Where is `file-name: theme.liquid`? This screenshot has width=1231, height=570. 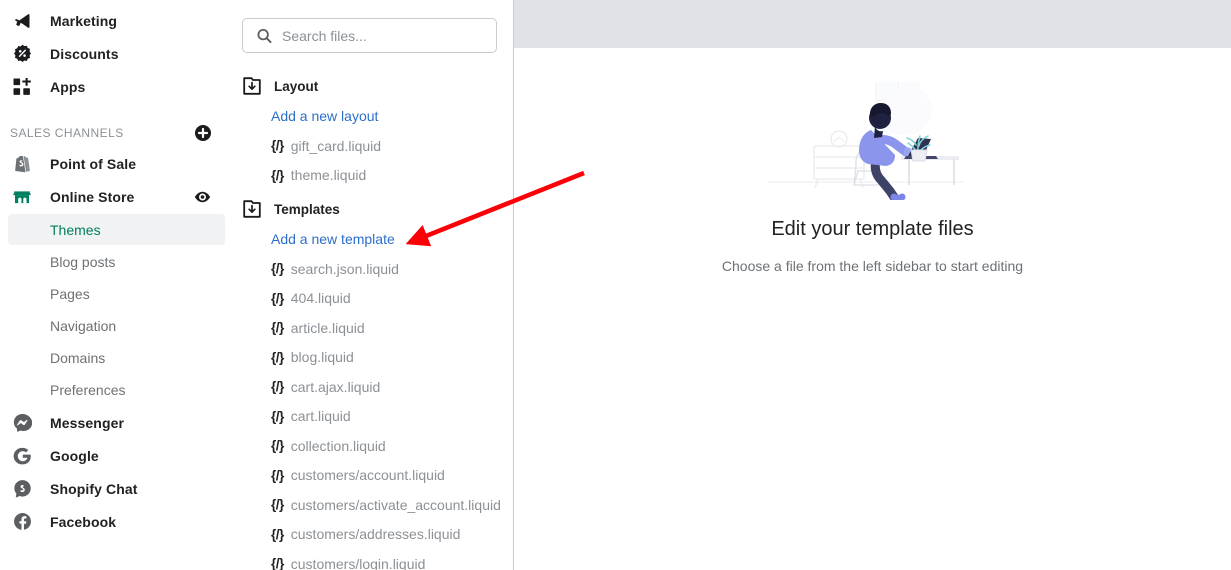 file-name: theme.liquid is located at coordinates (328, 175).